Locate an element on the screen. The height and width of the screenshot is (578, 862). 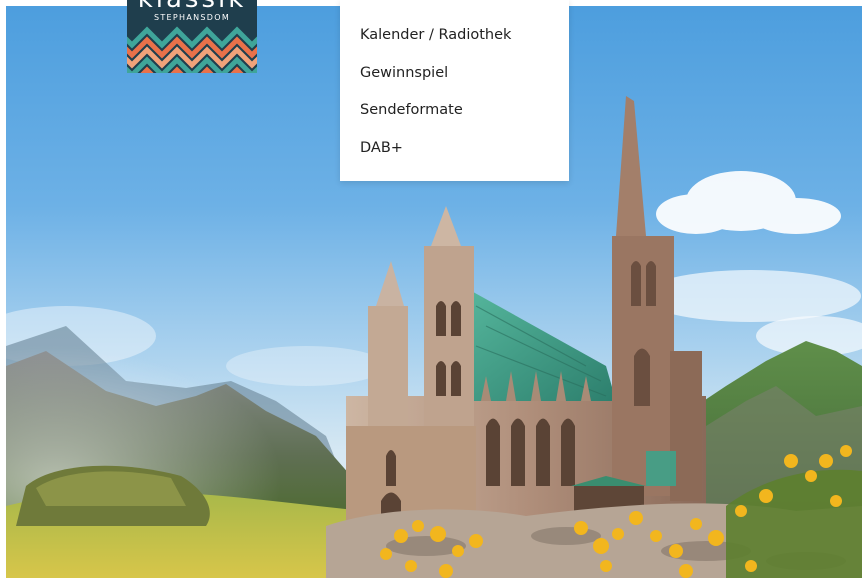
logo-wordmark: klassik is located at coordinates (192, 7).